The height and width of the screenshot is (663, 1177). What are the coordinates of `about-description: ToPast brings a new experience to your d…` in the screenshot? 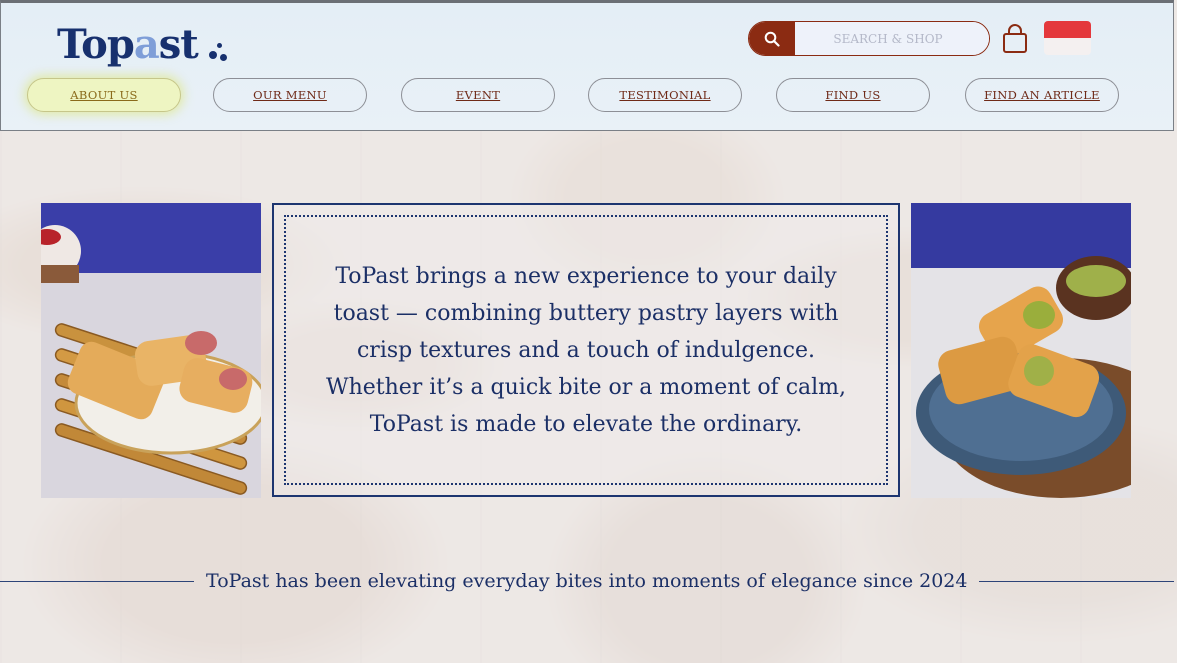 It's located at (586, 350).